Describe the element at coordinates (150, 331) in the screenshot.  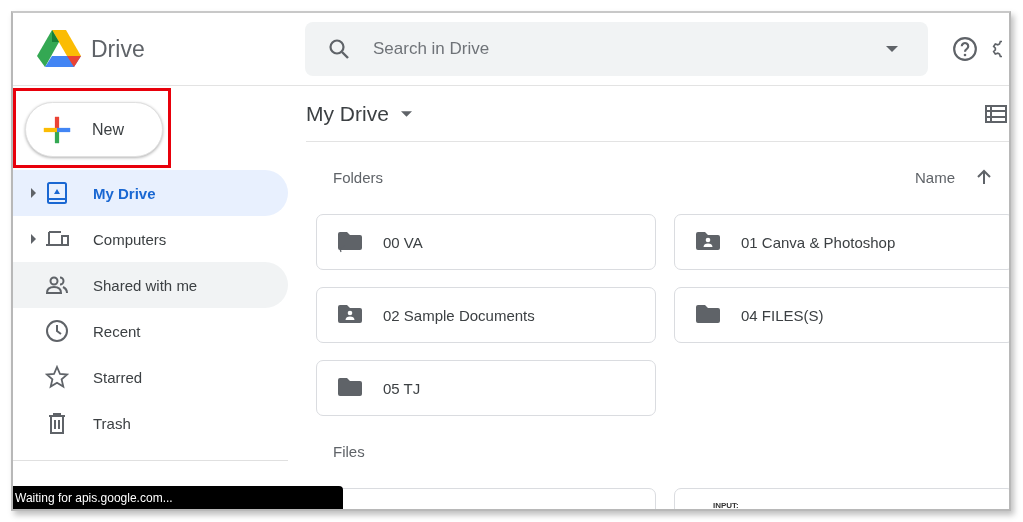
I see `sidebar-item: Recent` at that location.